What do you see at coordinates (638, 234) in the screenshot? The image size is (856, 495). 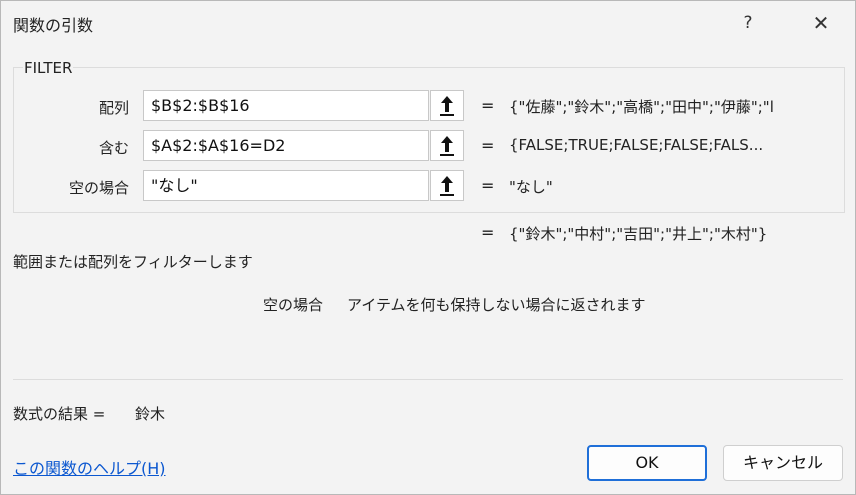 I see `result-preview: {"鈴木";"中村";"吉田";"井上";"木村"}` at bounding box center [638, 234].